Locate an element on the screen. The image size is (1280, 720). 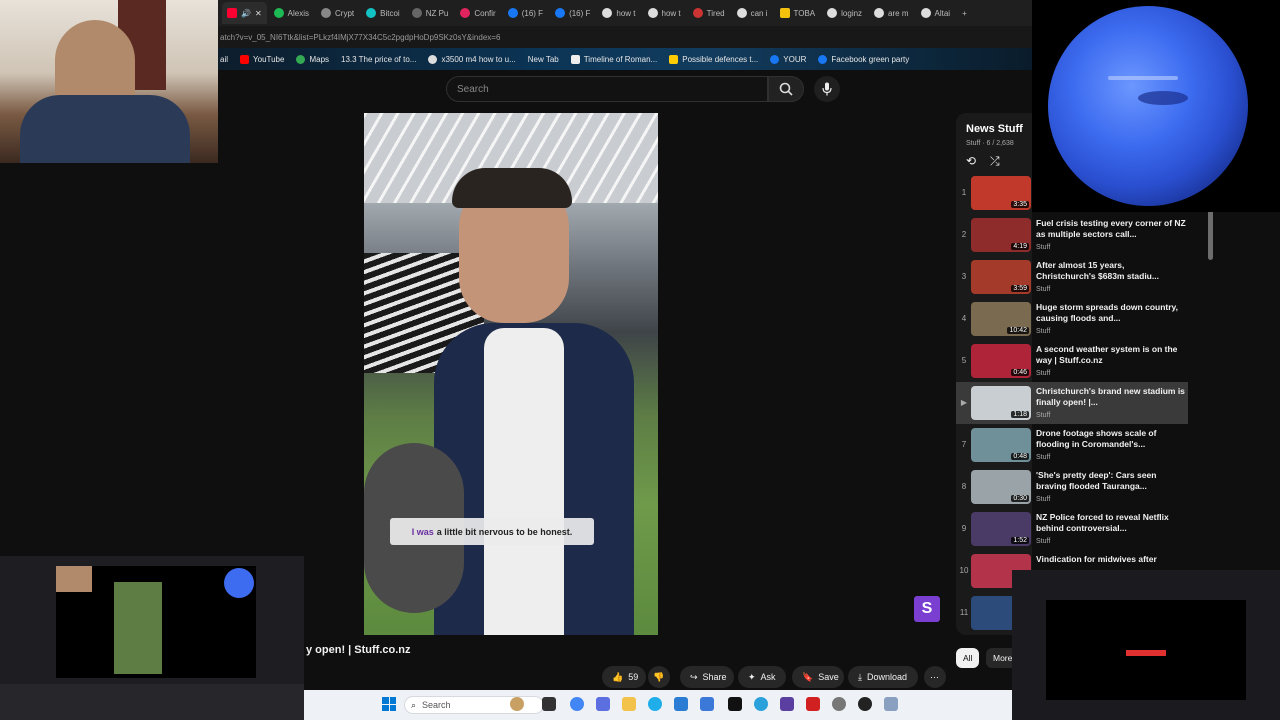
browser-tab: Alexis is located at coordinates (291, 13).